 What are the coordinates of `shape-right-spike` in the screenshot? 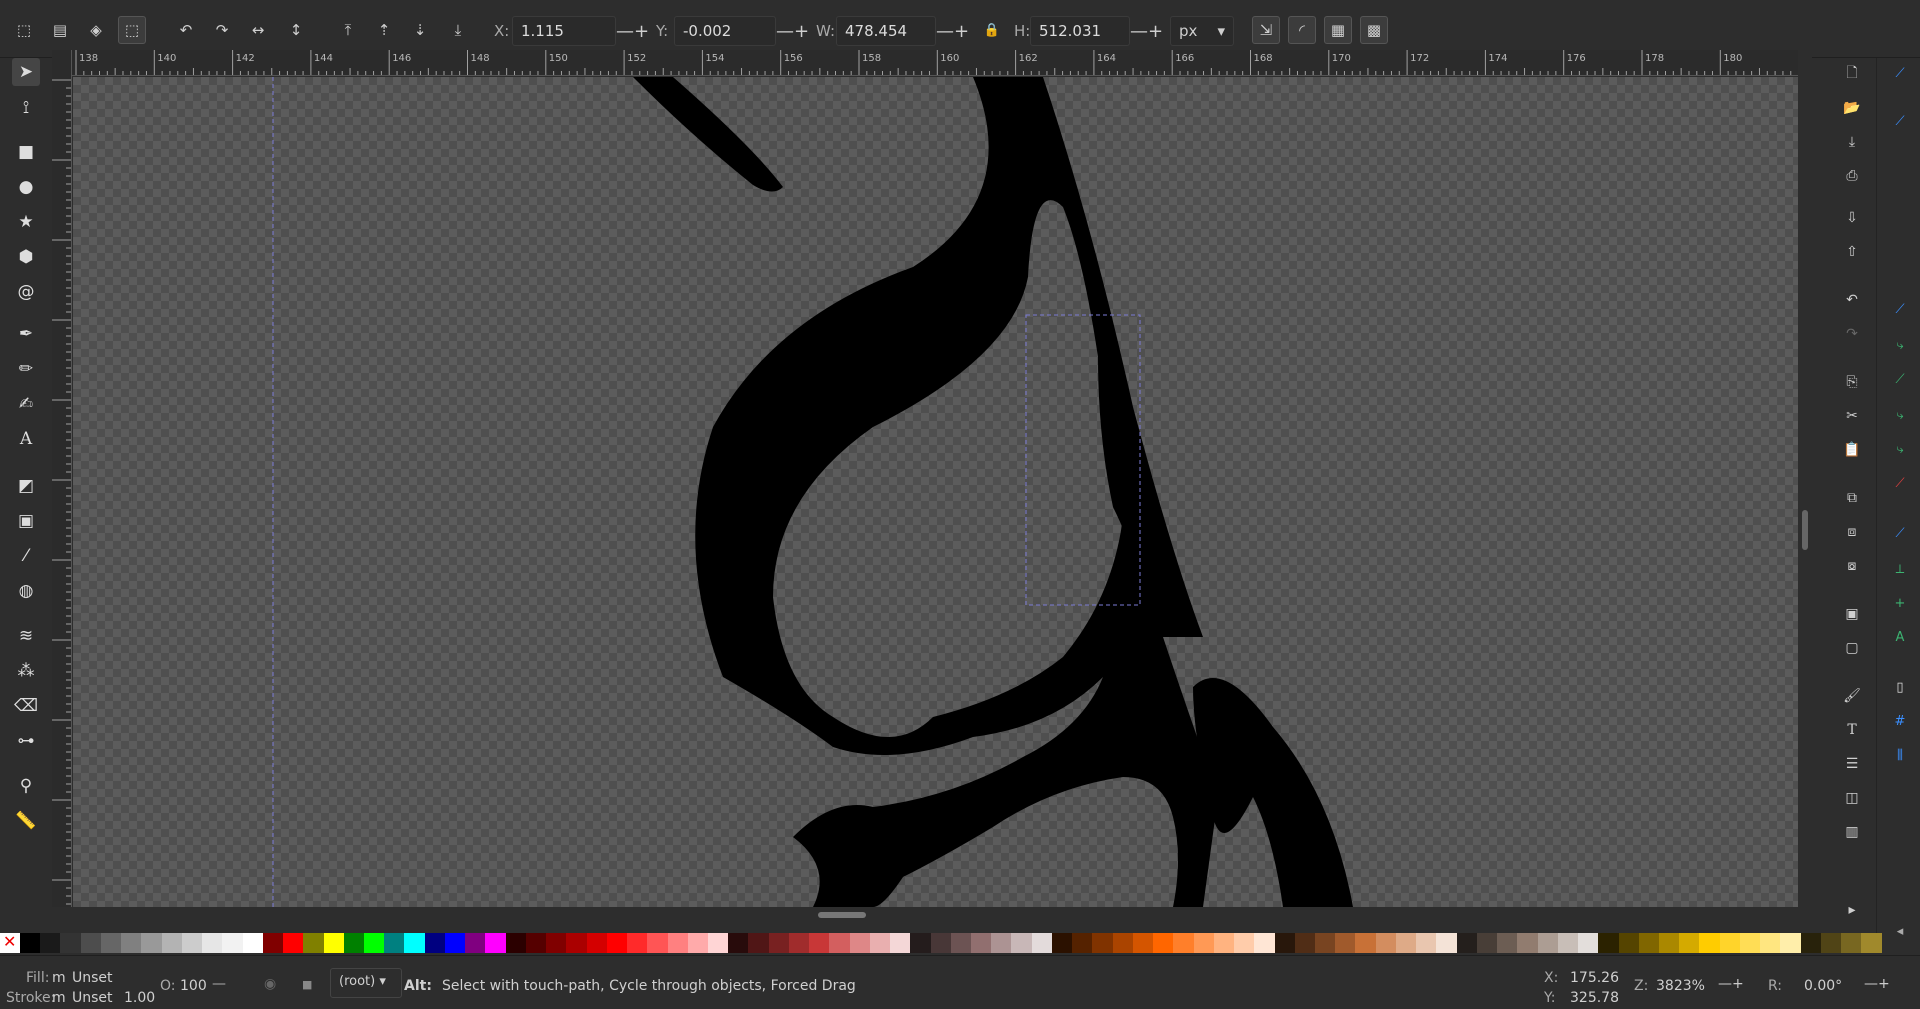 It's located at (1273, 792).